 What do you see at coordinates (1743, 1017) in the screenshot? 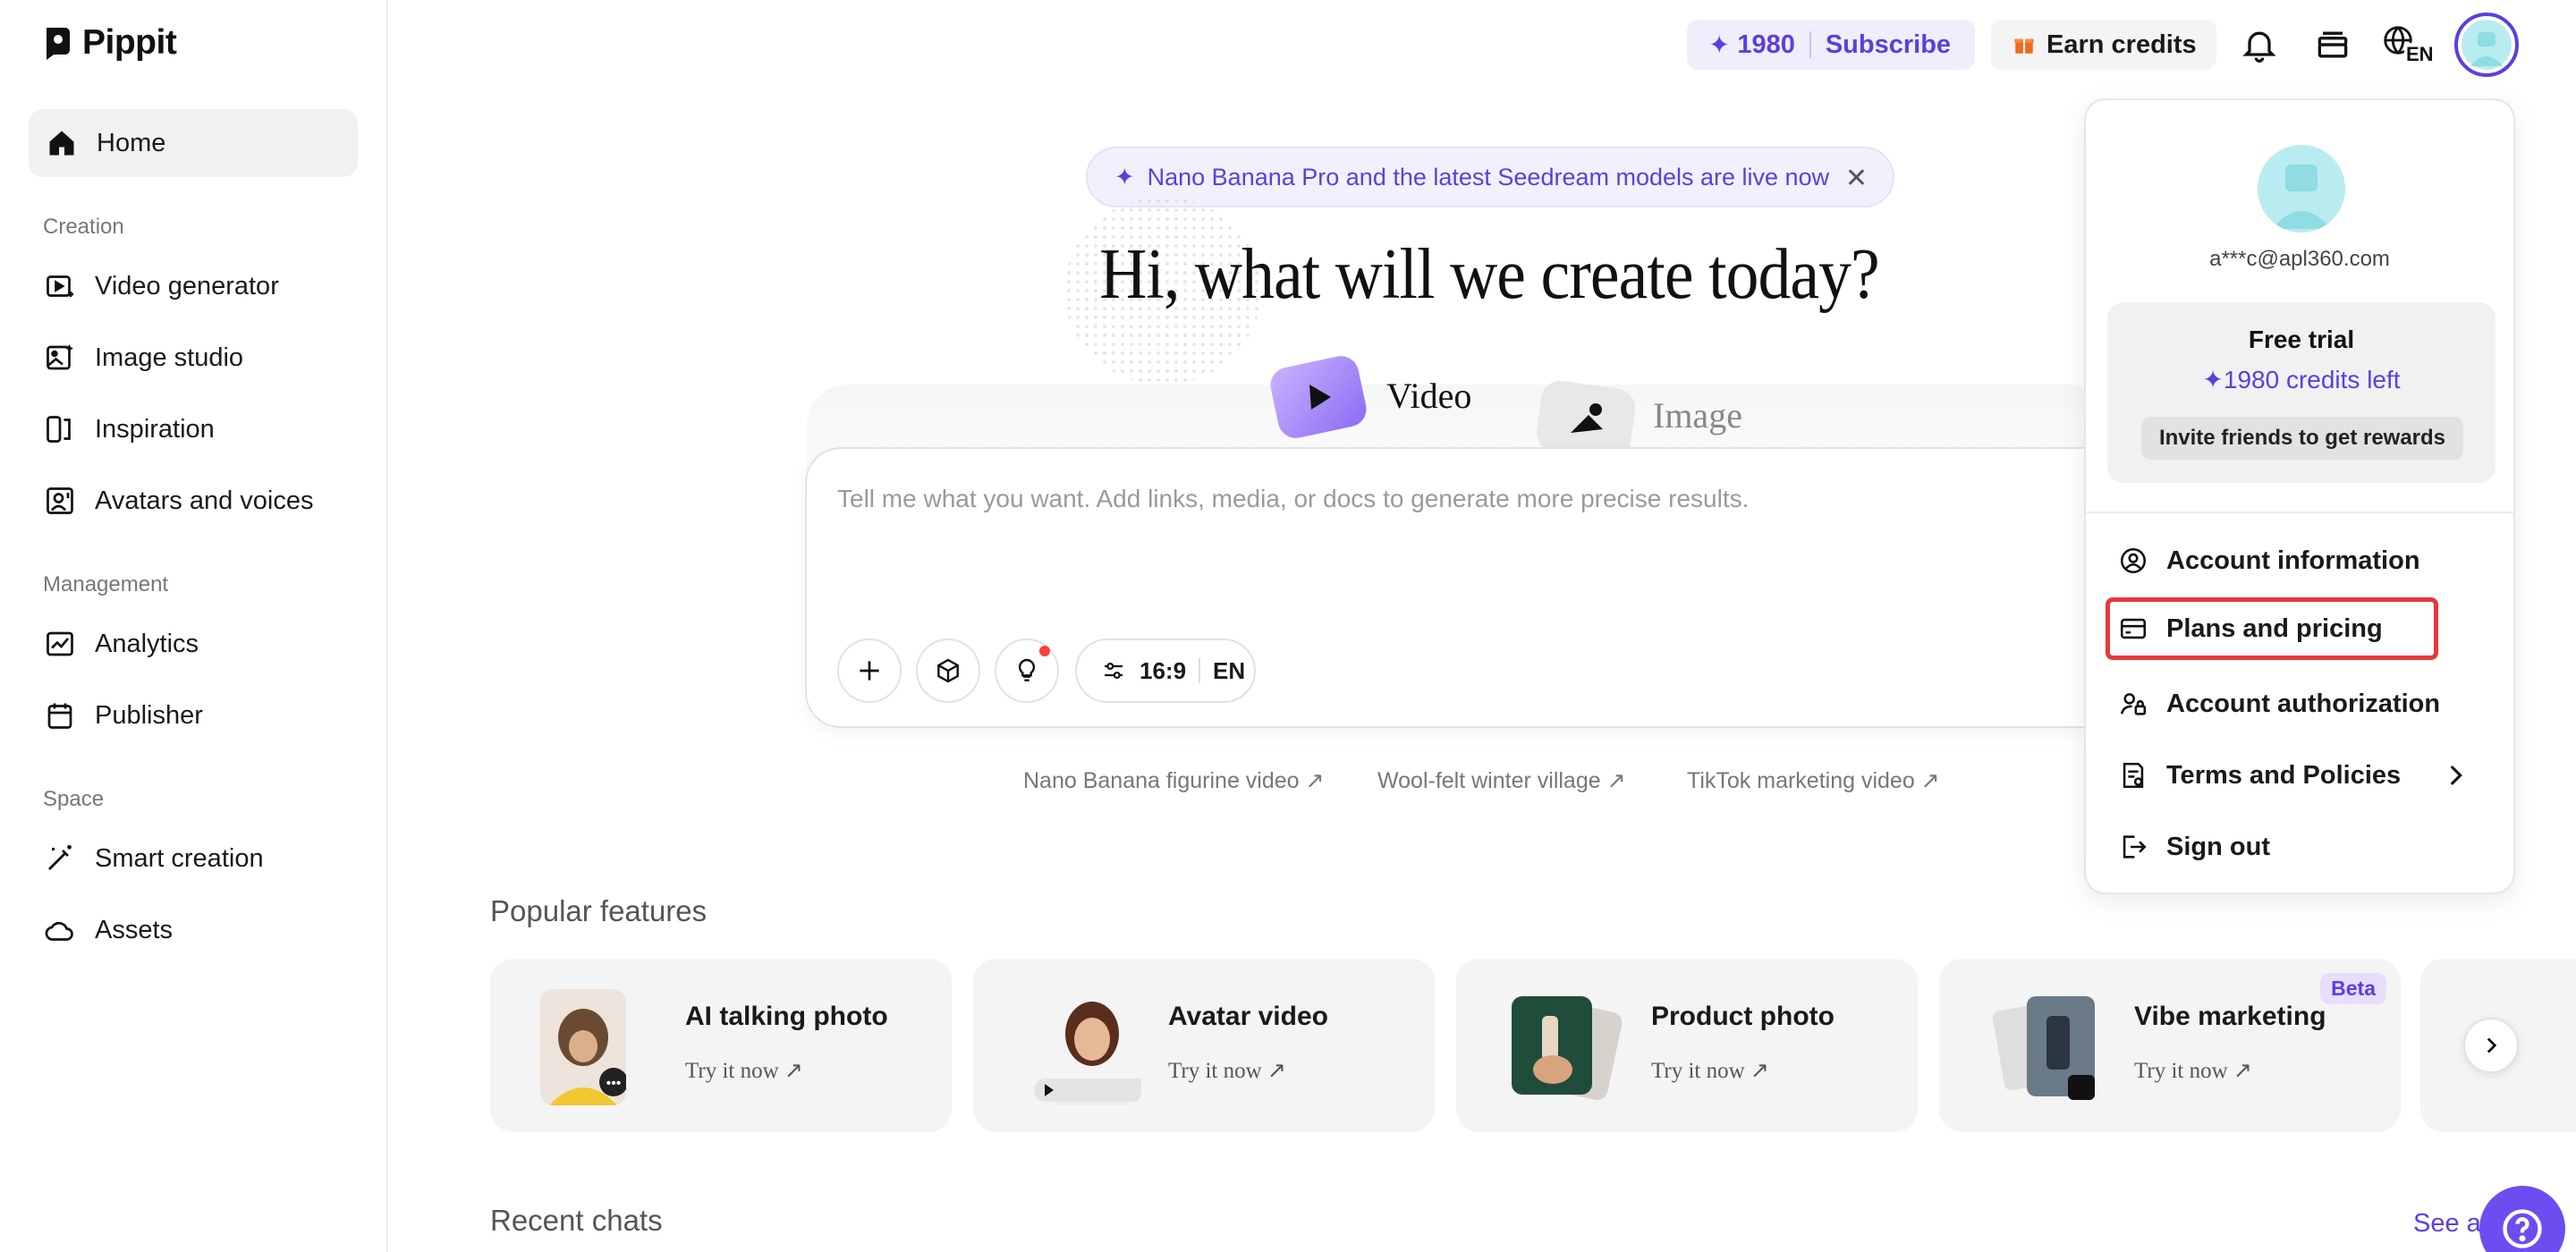
I see `feature-title: Product photo` at bounding box center [1743, 1017].